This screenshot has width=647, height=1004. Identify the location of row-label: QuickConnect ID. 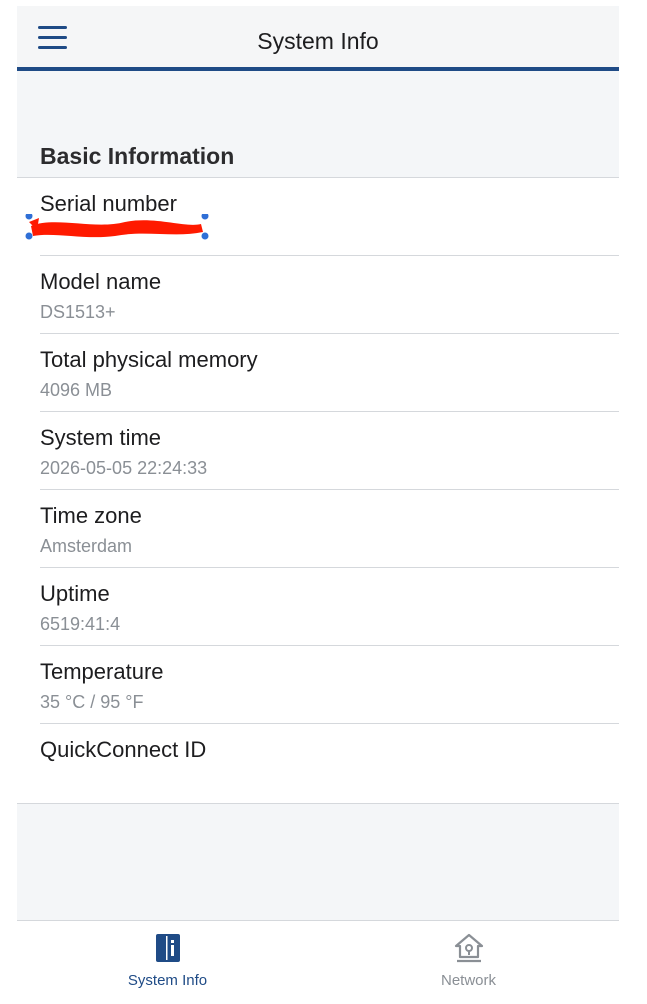
(123, 749).